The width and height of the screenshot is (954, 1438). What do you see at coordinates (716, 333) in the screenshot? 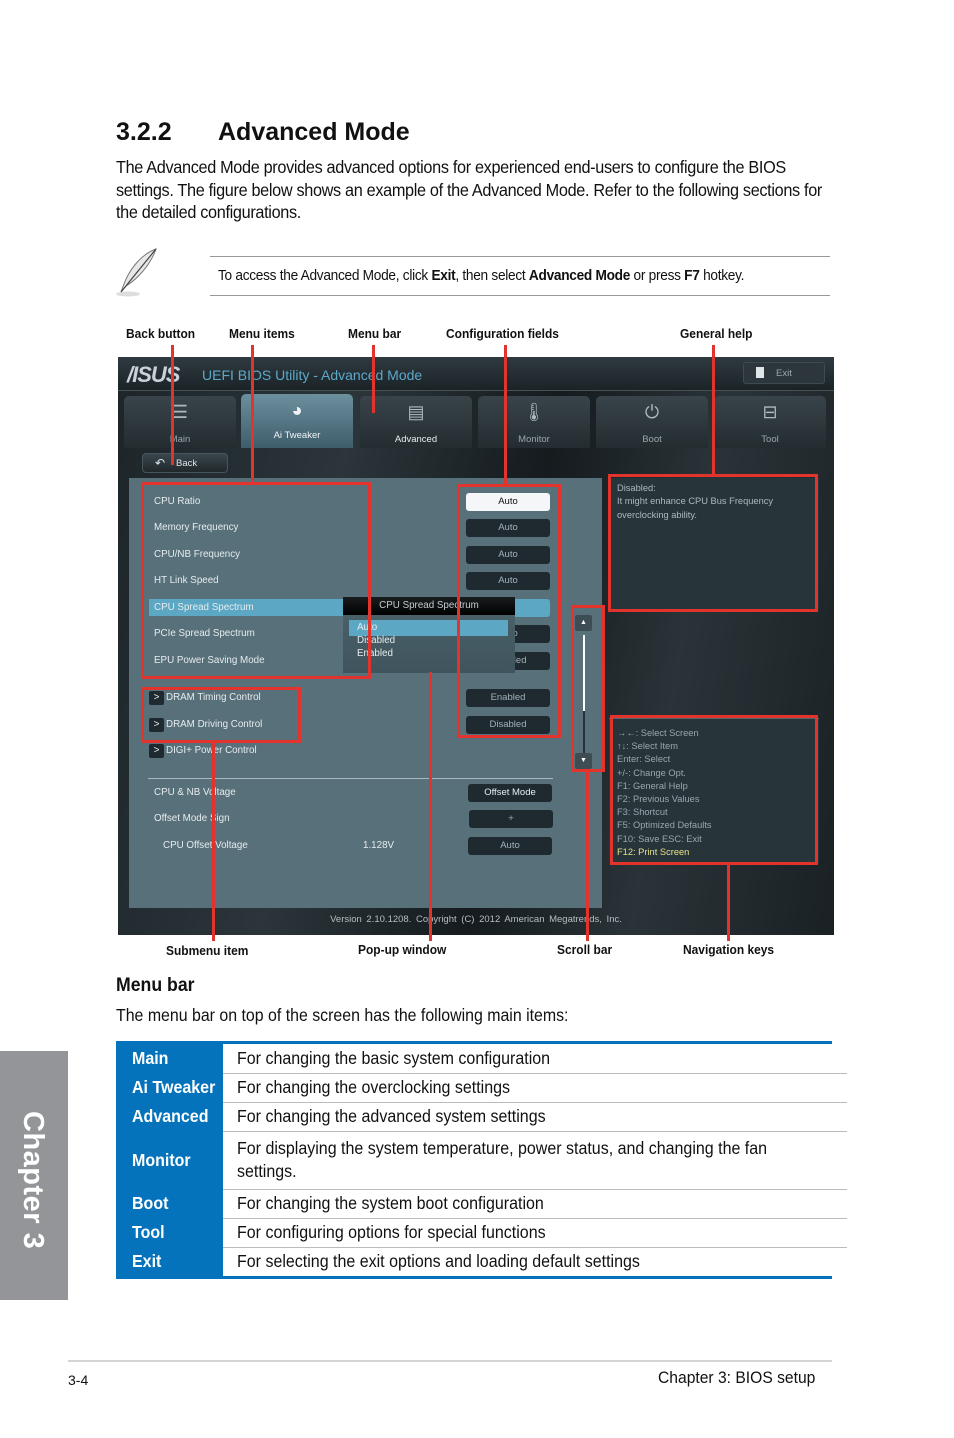
I see `callout-general-help: General help` at bounding box center [716, 333].